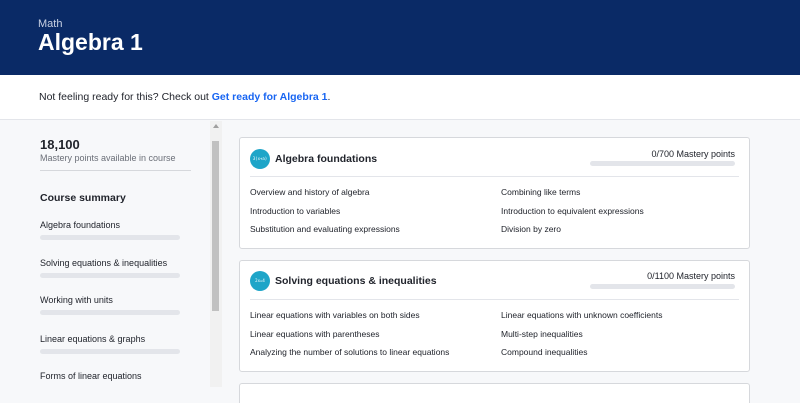 This screenshot has height=403, width=800. Describe the element at coordinates (80, 225) in the screenshot. I see `sidebar-item-algebra-foundations: Algebra foundations` at that location.